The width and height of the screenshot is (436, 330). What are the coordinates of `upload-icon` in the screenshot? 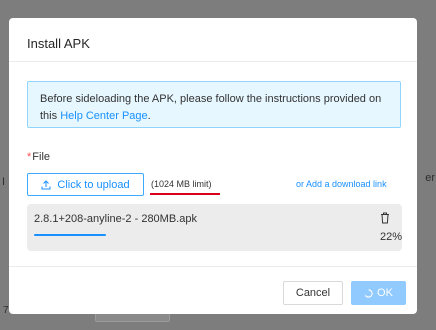 It's located at (46, 184).